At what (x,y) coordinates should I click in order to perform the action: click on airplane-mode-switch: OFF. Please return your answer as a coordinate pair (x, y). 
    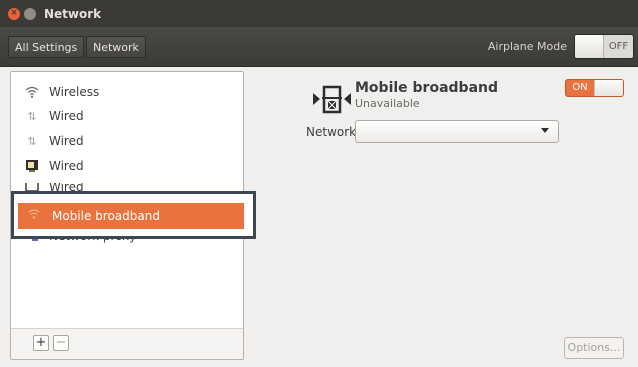
    Looking at the image, I should click on (604, 46).